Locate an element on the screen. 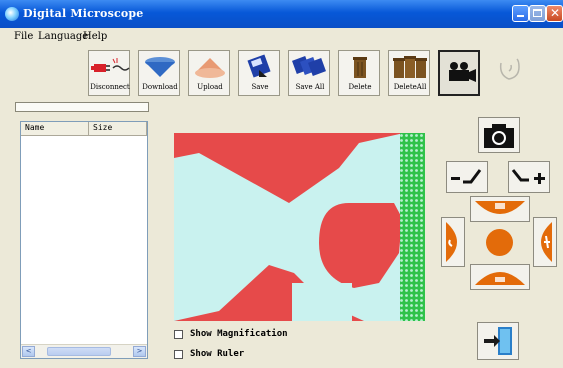 This screenshot has height=368, width=563. zoom-in-button is located at coordinates (529, 177).